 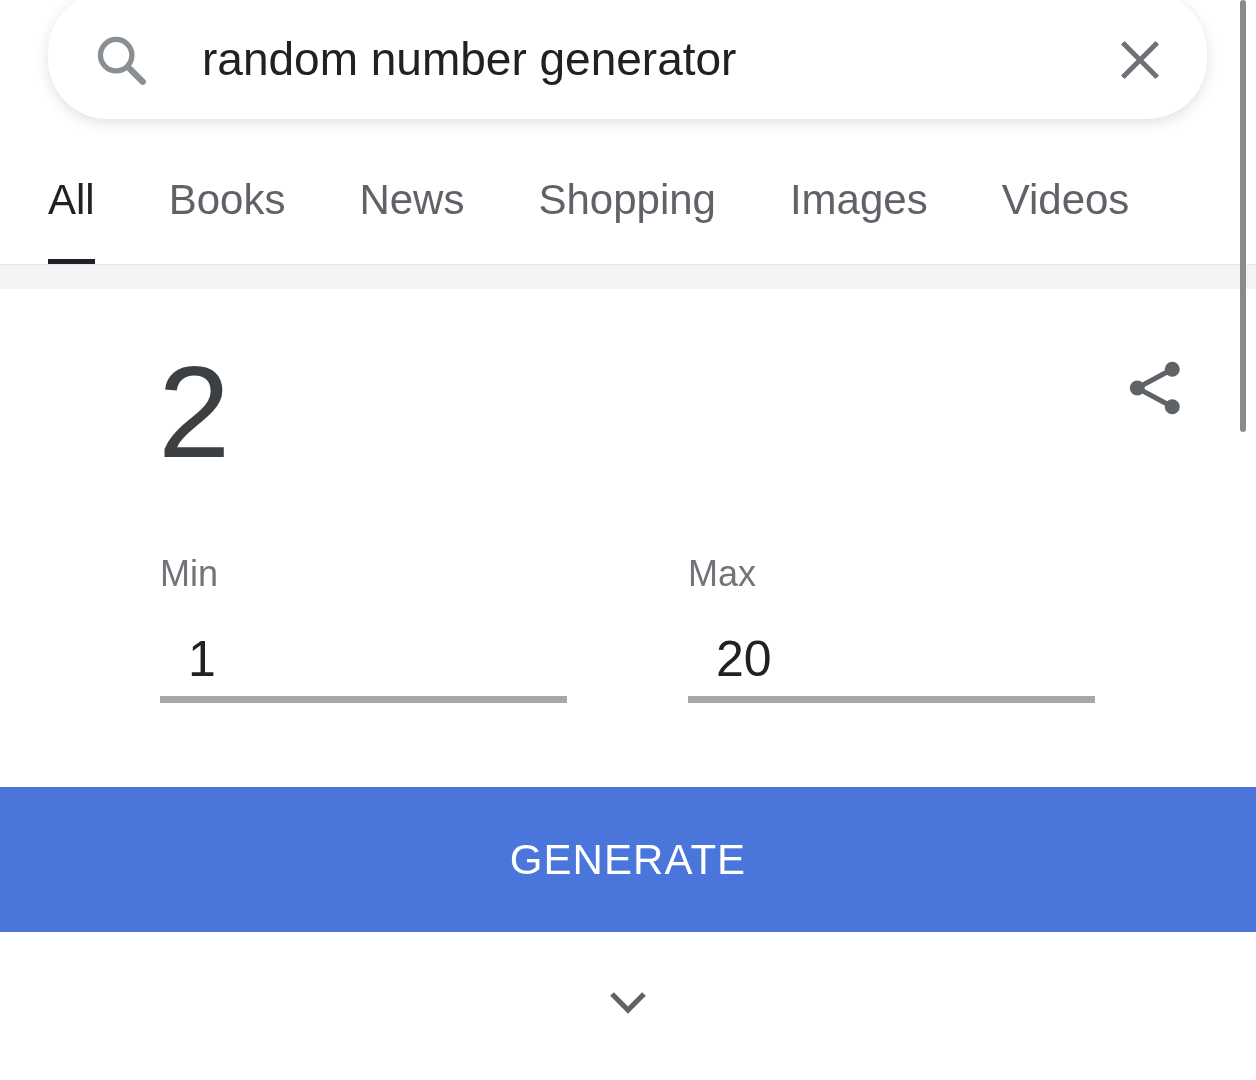 What do you see at coordinates (858, 212) in the screenshot?
I see `tab: Images` at bounding box center [858, 212].